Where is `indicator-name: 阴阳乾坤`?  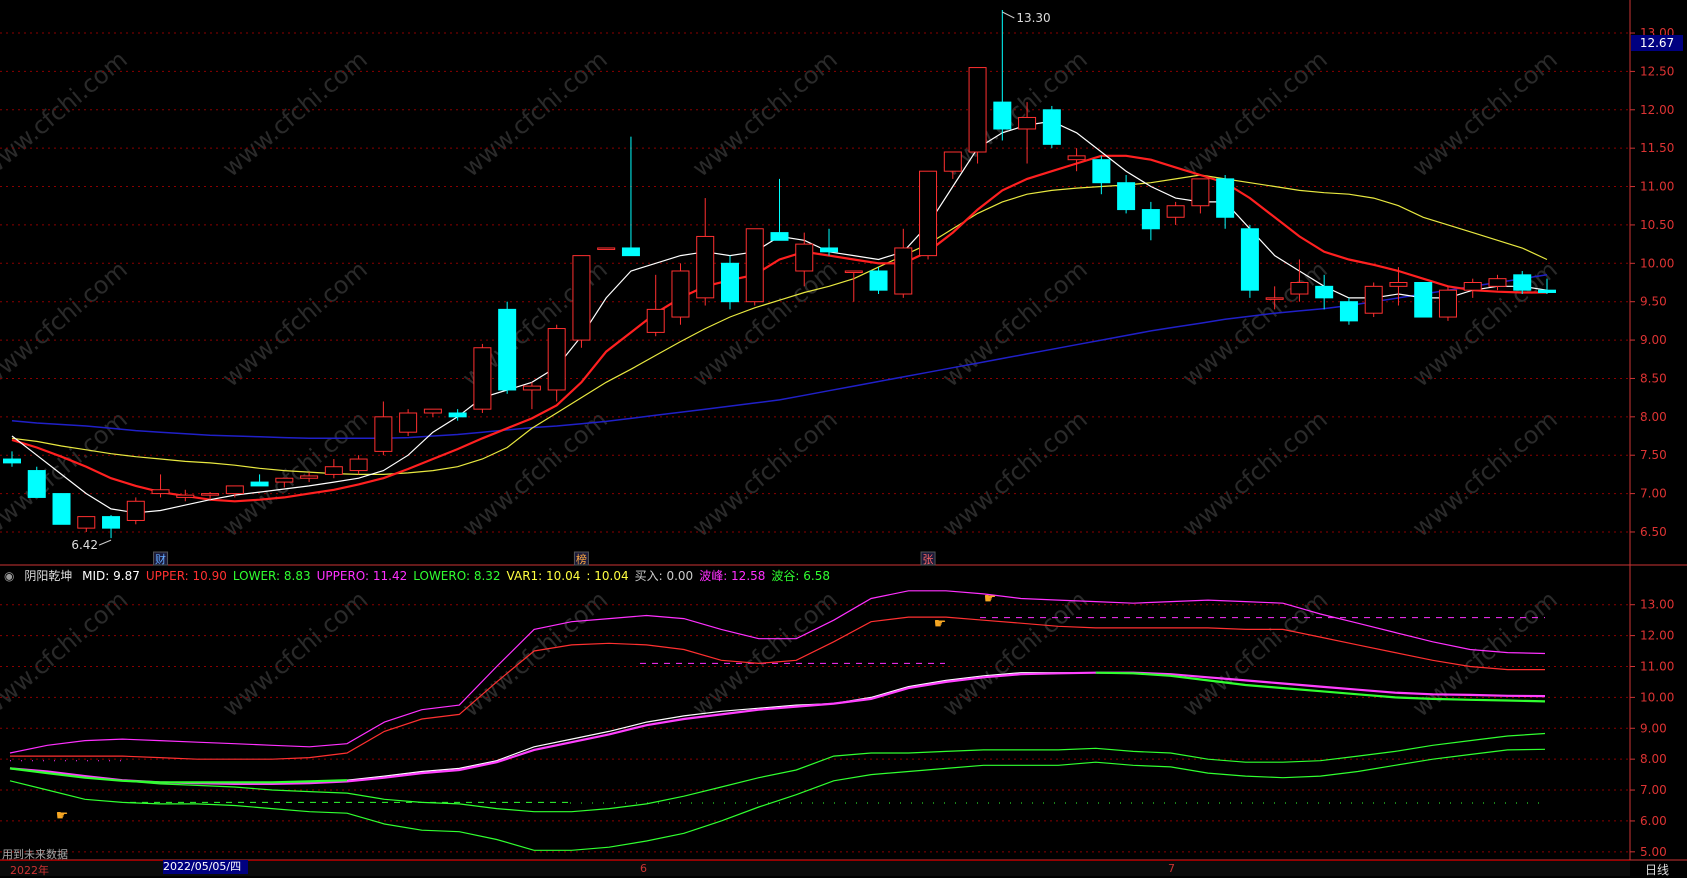
indicator-name: 阴阳乾坤 is located at coordinates (48, 576).